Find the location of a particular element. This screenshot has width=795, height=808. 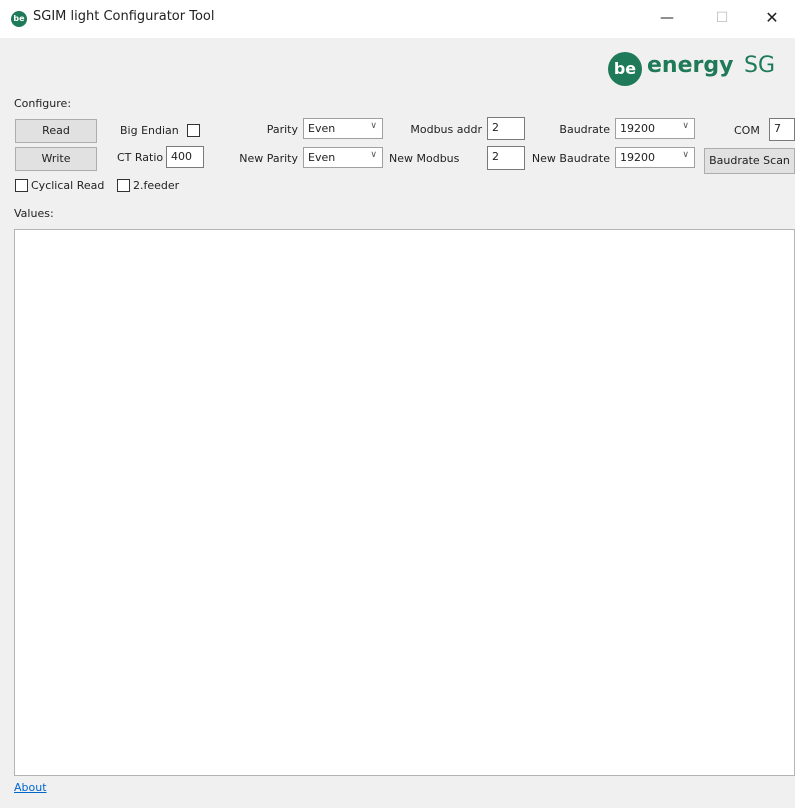

new-baudrate-select: 19200 ∨ is located at coordinates (655, 157).